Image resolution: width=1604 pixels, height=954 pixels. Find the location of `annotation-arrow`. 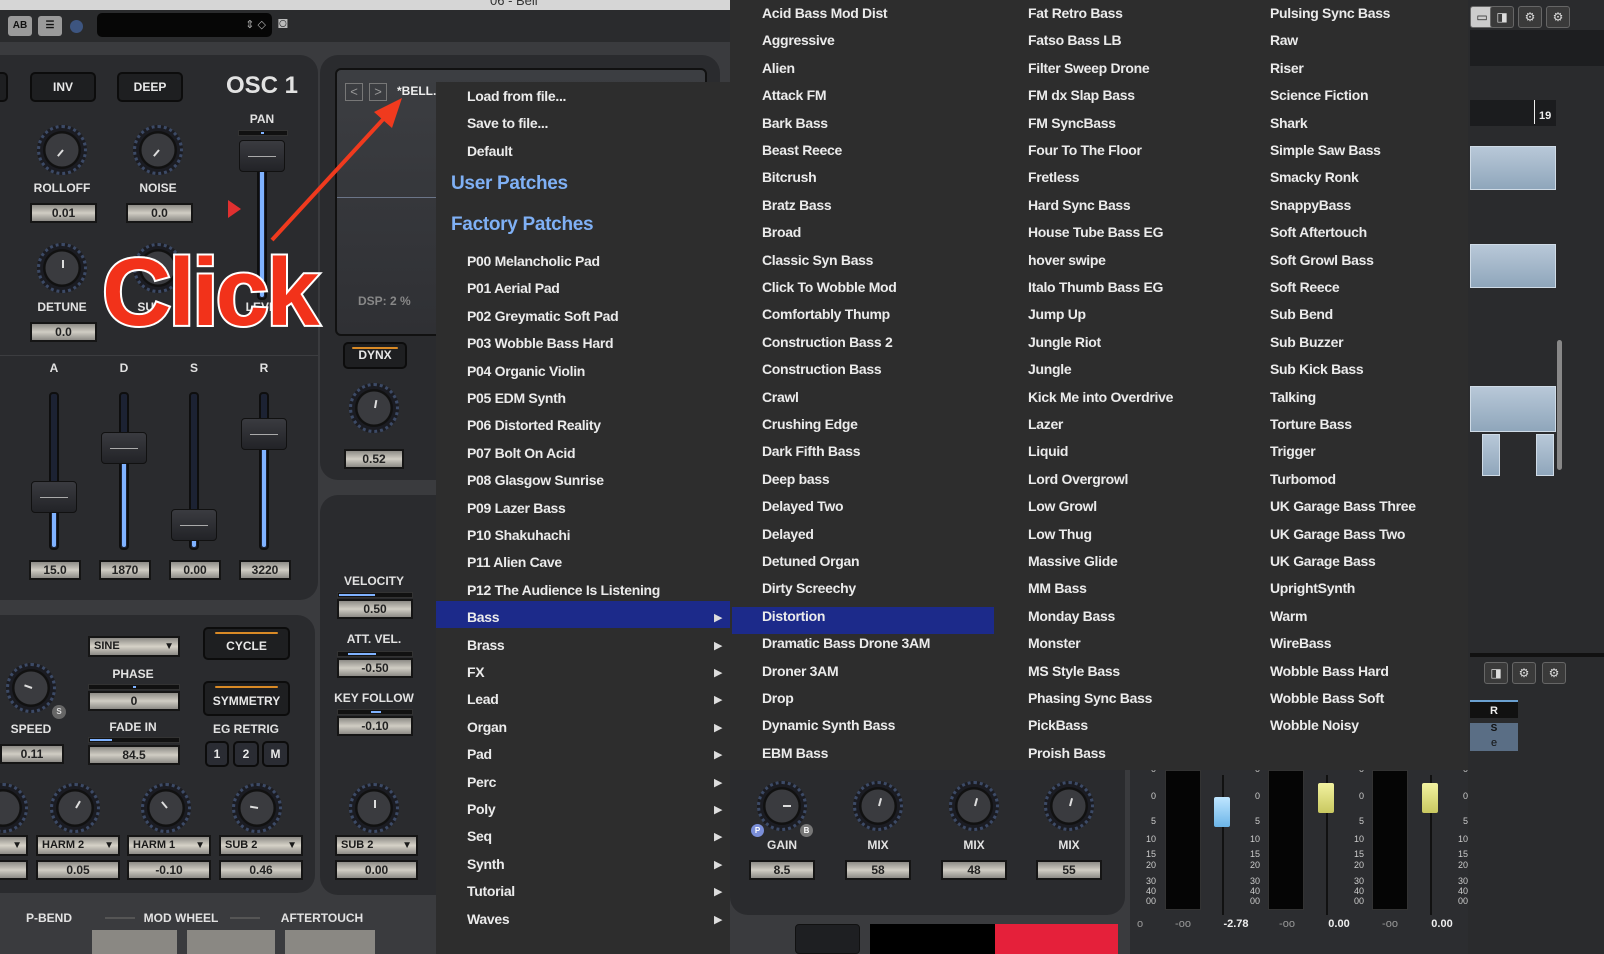

annotation-arrow is located at coordinates (336, 170).